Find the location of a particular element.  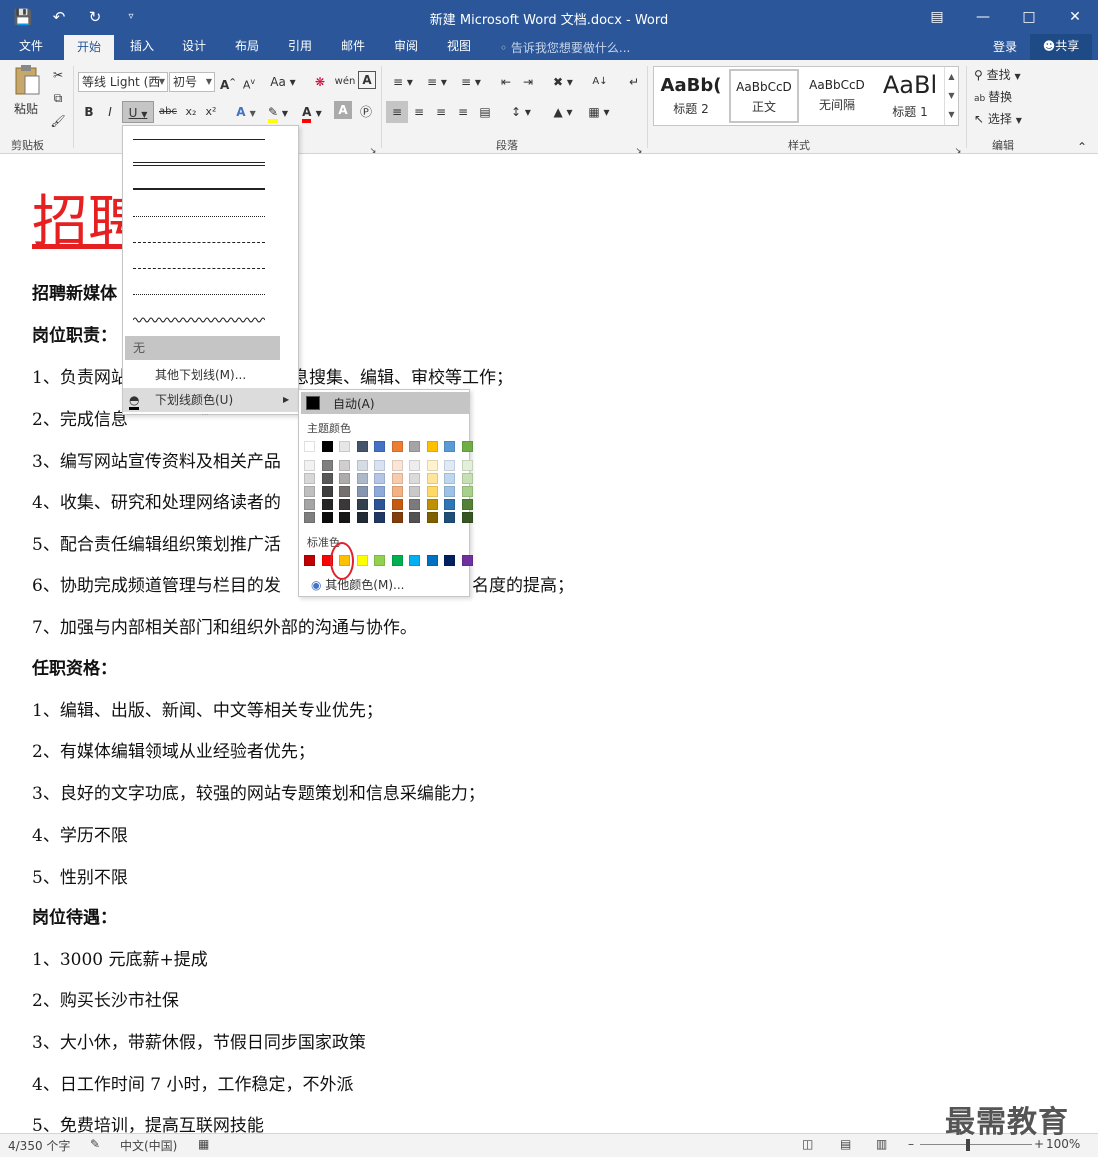

style-no-spacing: AaBbCcD 无间隔 is located at coordinates (837, 96).